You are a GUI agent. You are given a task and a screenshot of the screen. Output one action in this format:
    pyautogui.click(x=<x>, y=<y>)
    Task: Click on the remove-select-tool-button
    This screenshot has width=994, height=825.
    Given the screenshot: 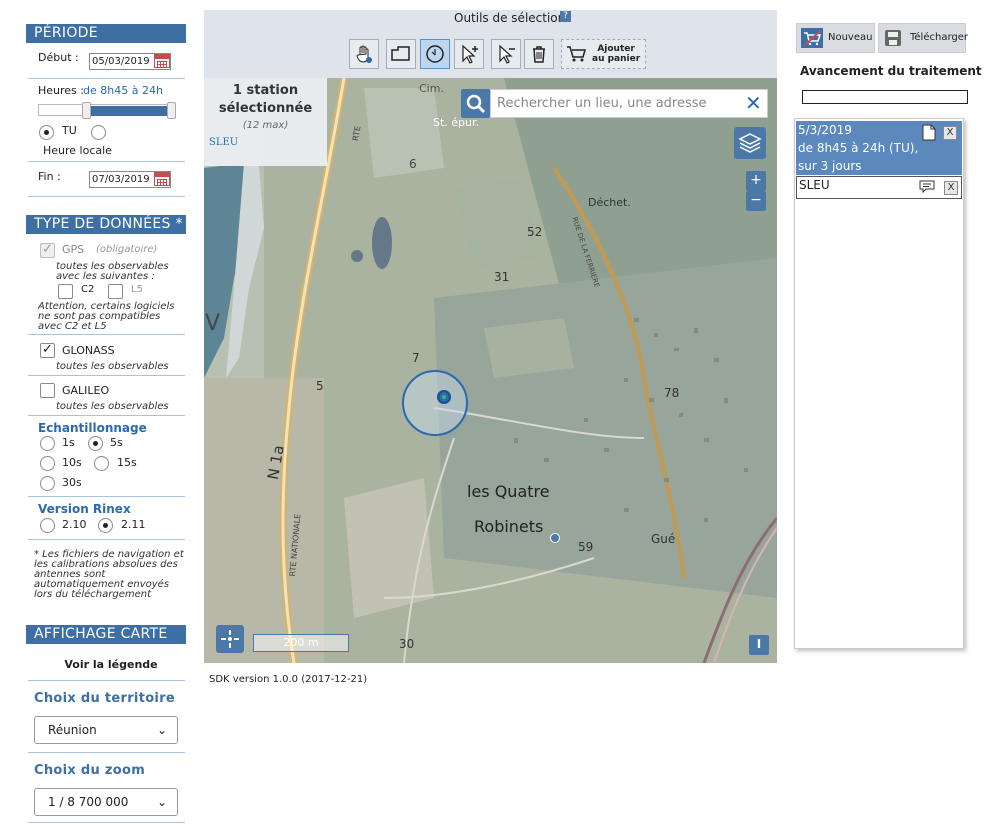 What is the action you would take?
    pyautogui.click(x=506, y=54)
    